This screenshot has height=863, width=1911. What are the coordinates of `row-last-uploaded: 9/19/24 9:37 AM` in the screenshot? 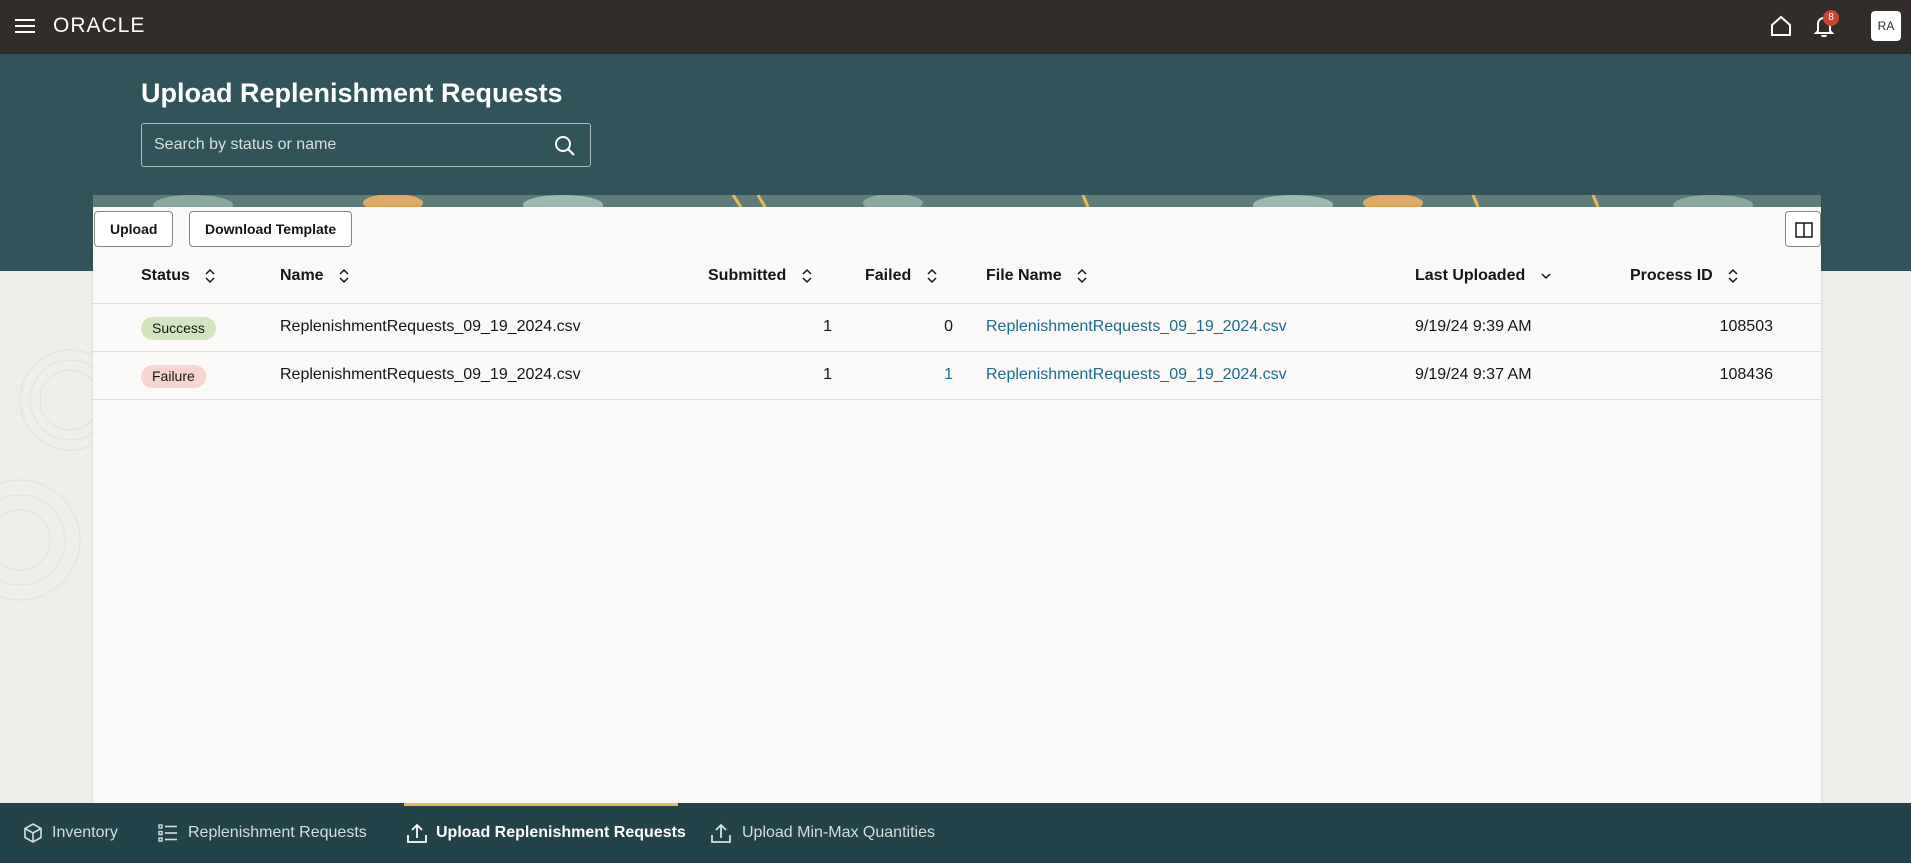 It's located at (1473, 374).